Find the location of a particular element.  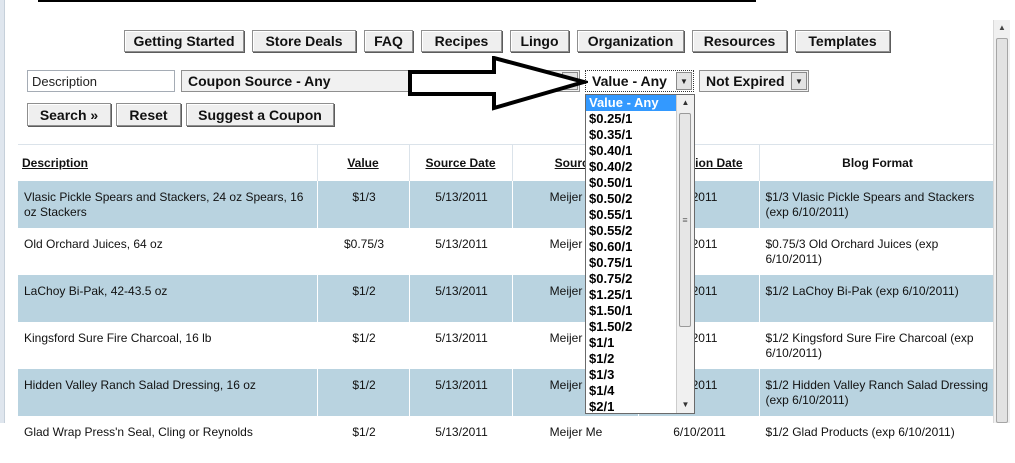

page-scrollbar: ▲ is located at coordinates (1001, 221).